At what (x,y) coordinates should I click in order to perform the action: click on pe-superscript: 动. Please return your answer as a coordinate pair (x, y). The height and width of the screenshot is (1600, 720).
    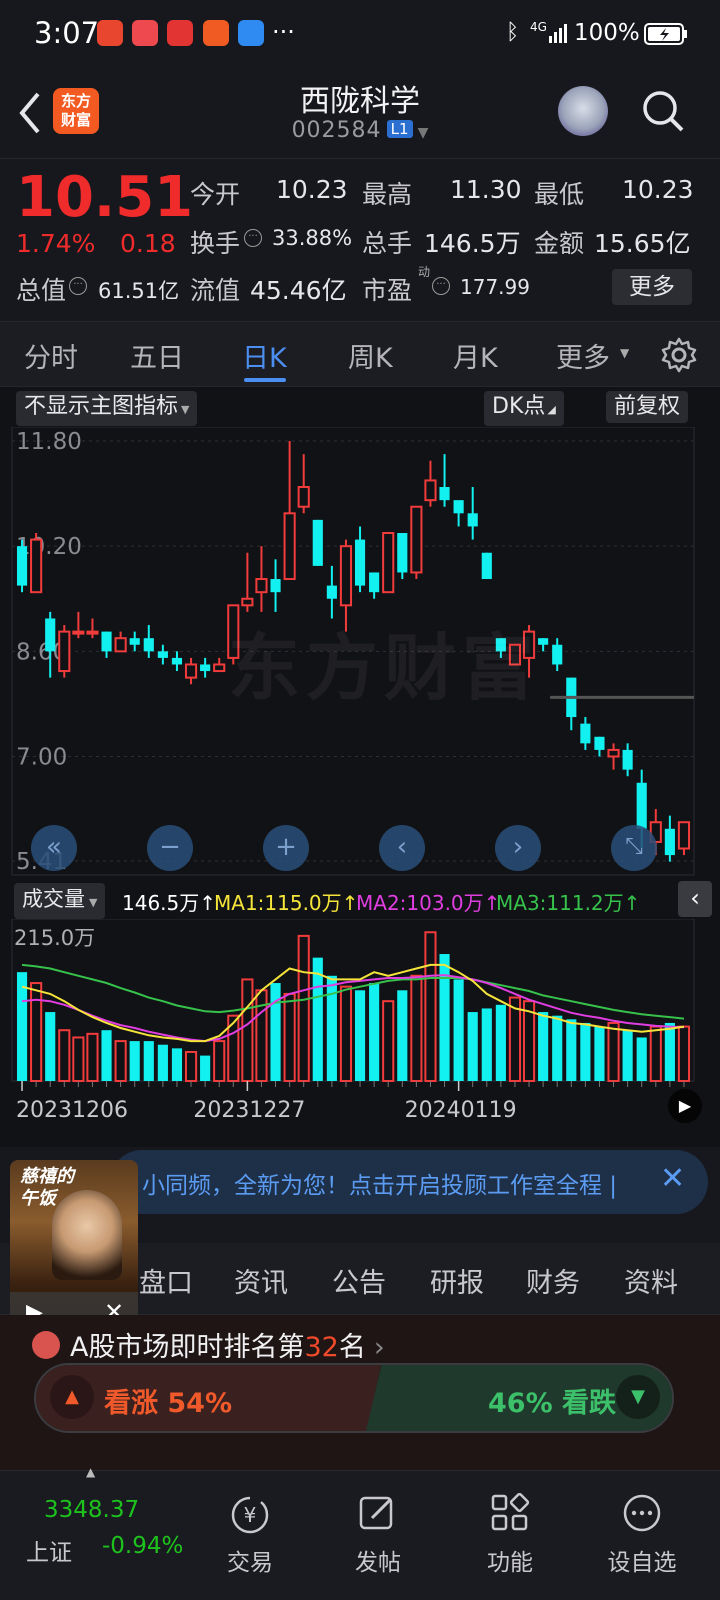
    Looking at the image, I should click on (424, 272).